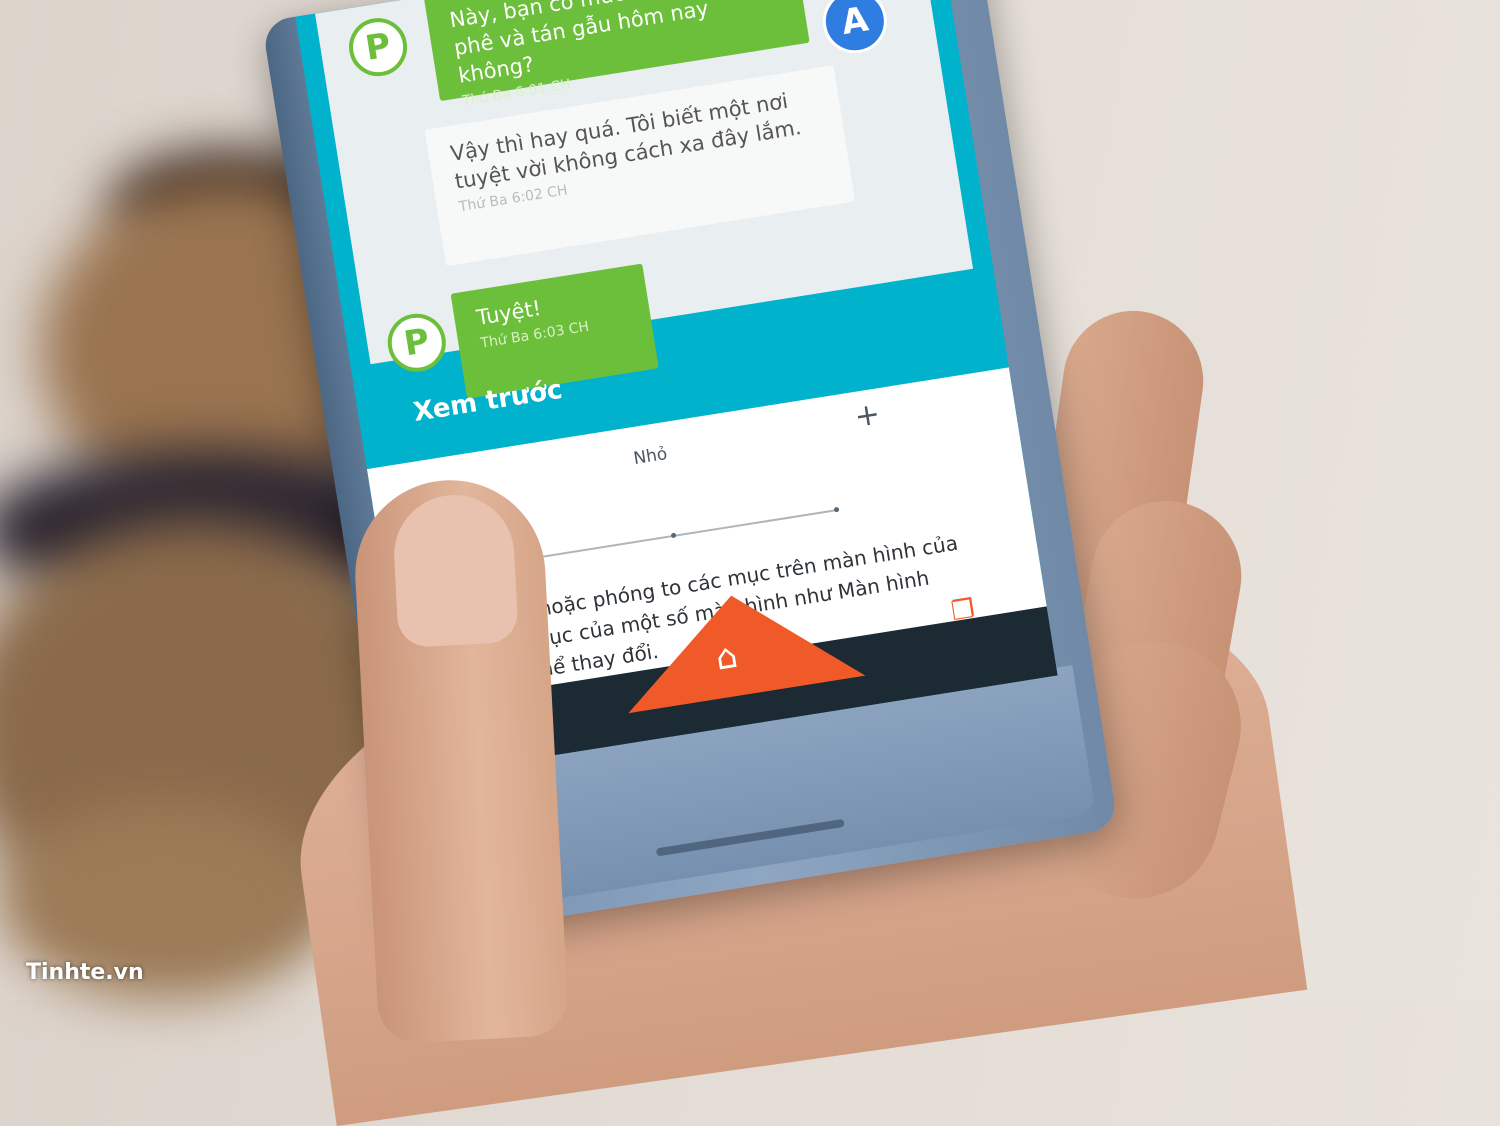 The width and height of the screenshot is (1500, 1126). What do you see at coordinates (650, 457) in the screenshot?
I see `display-size-label: Nhỏ` at bounding box center [650, 457].